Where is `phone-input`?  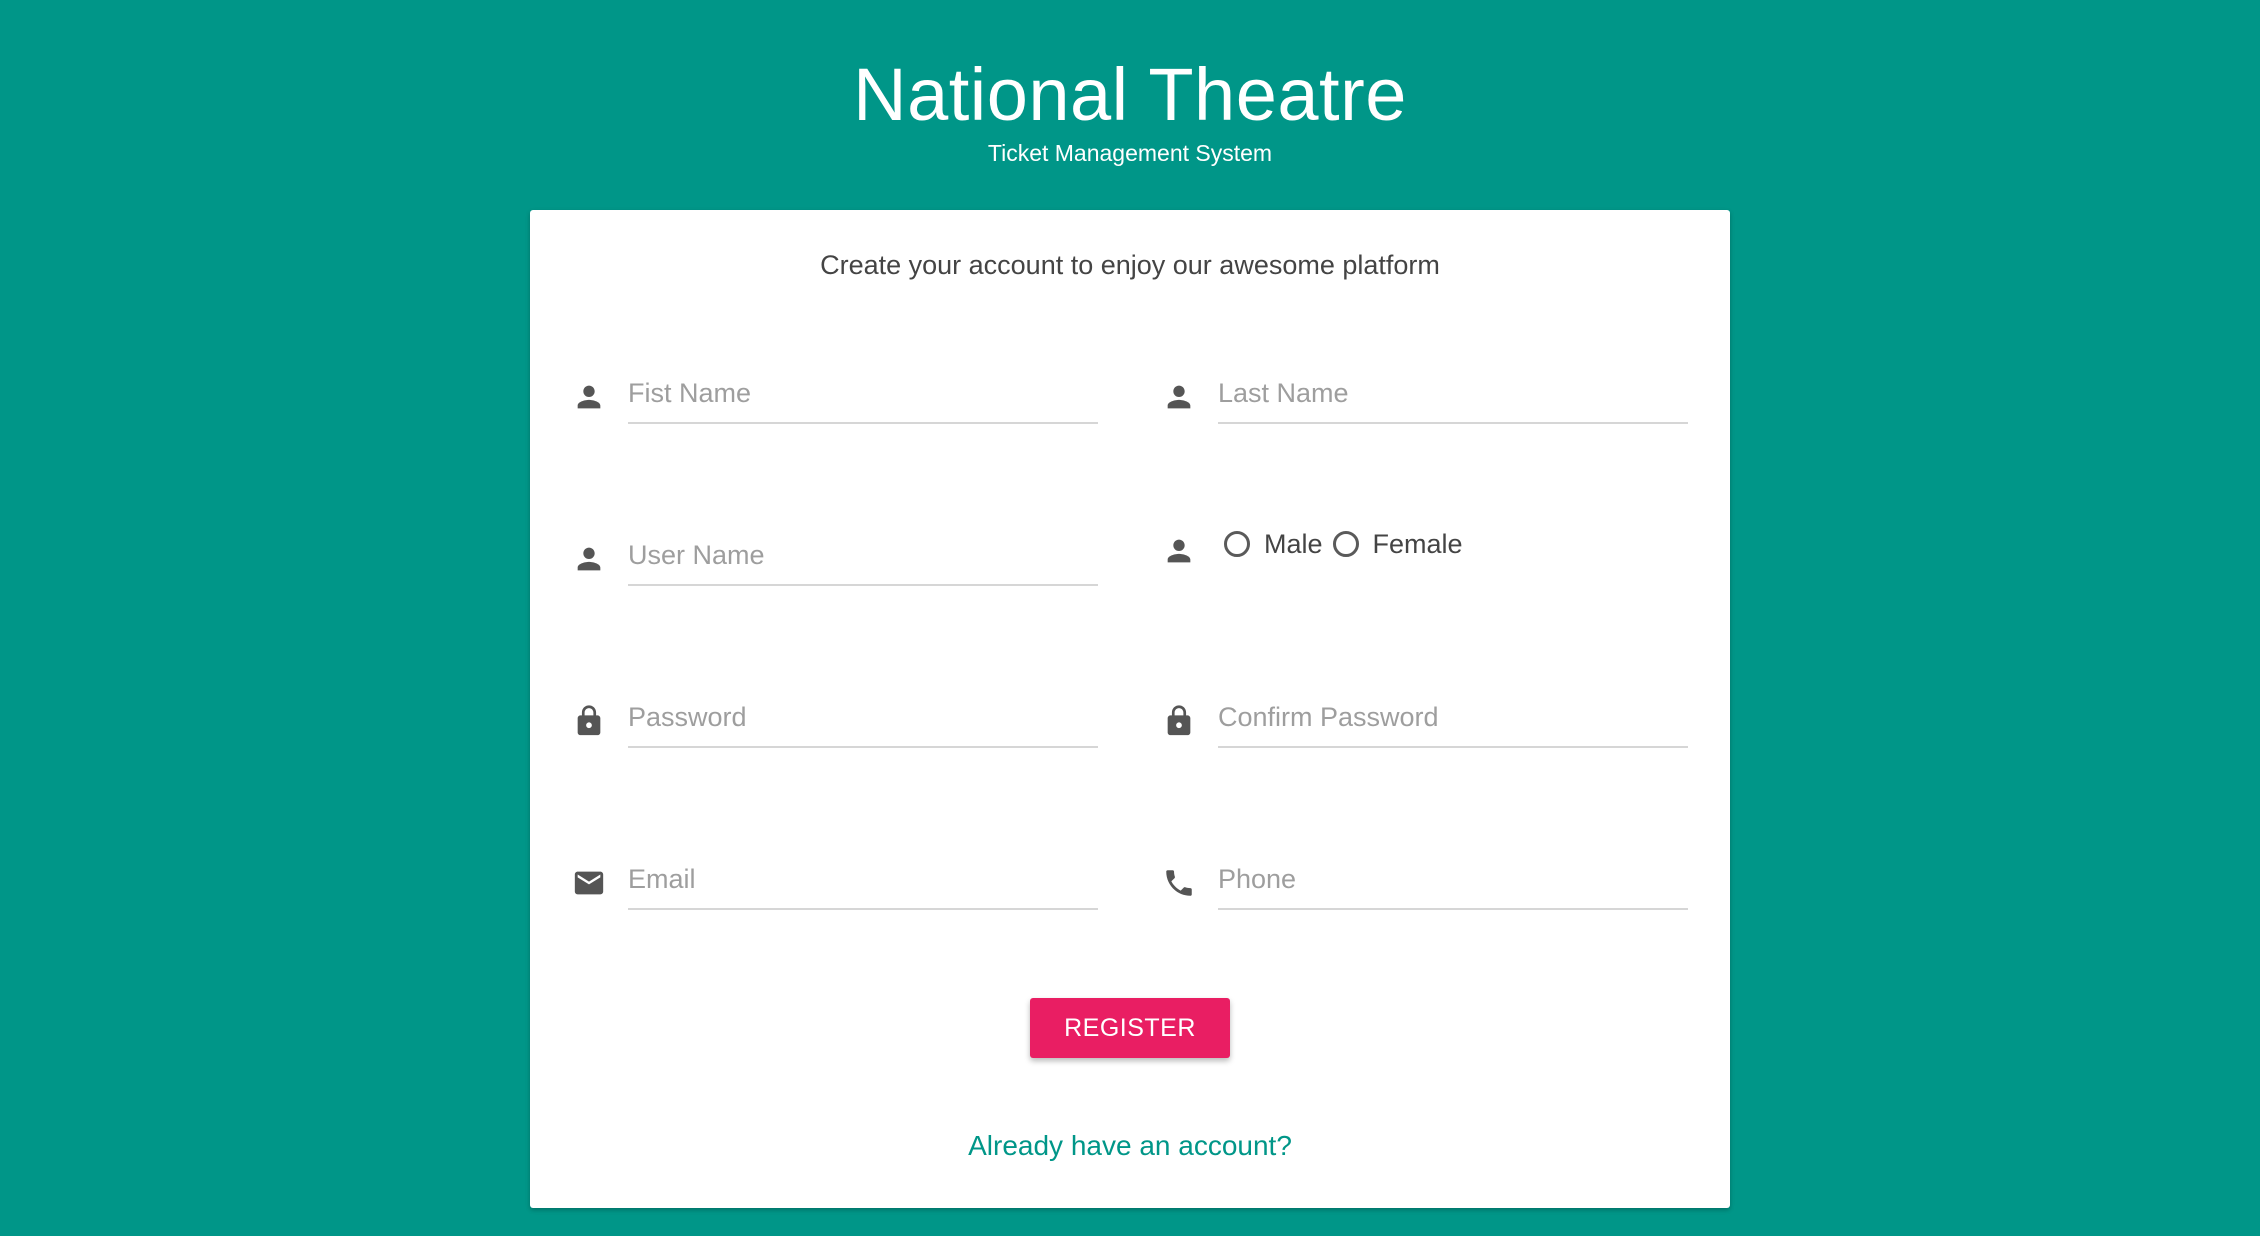 phone-input is located at coordinates (1453, 880).